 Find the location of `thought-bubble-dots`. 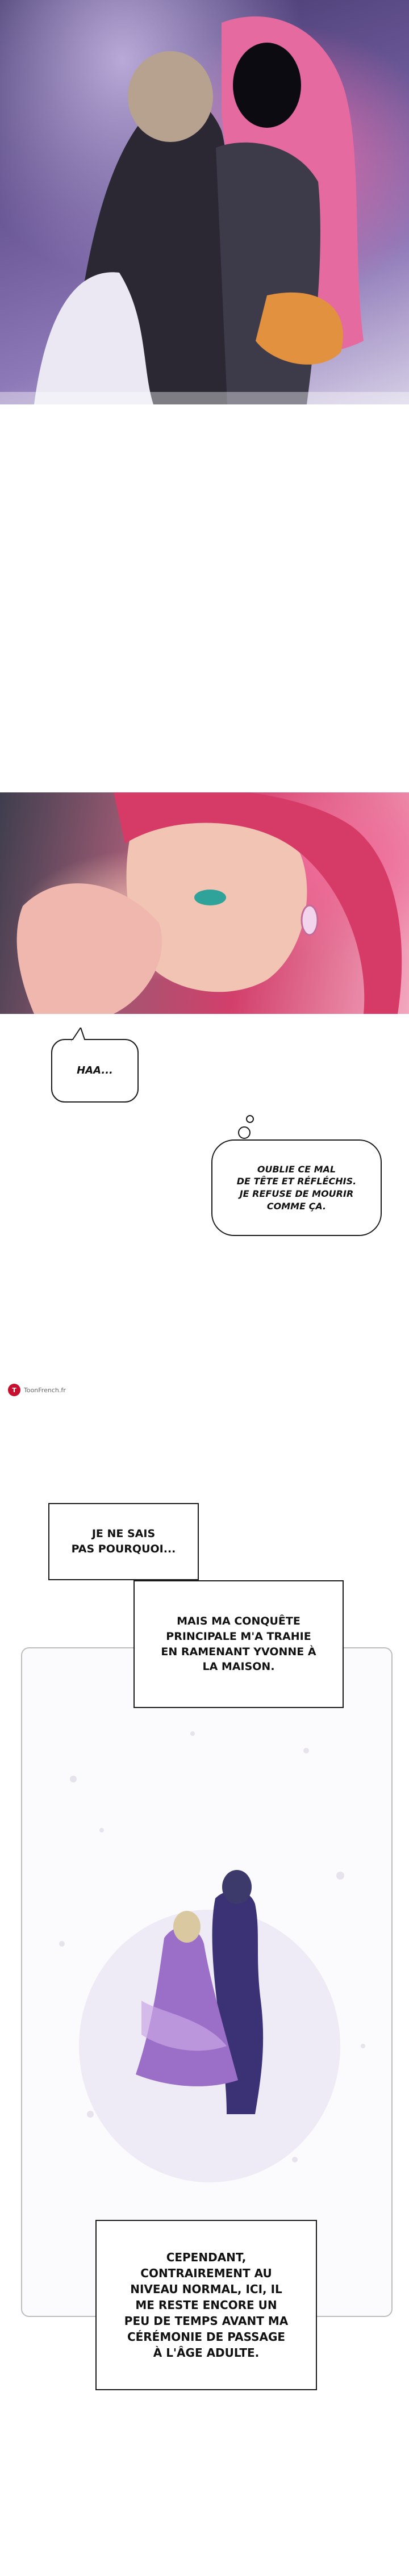

thought-bubble-dots is located at coordinates (246, 1127).